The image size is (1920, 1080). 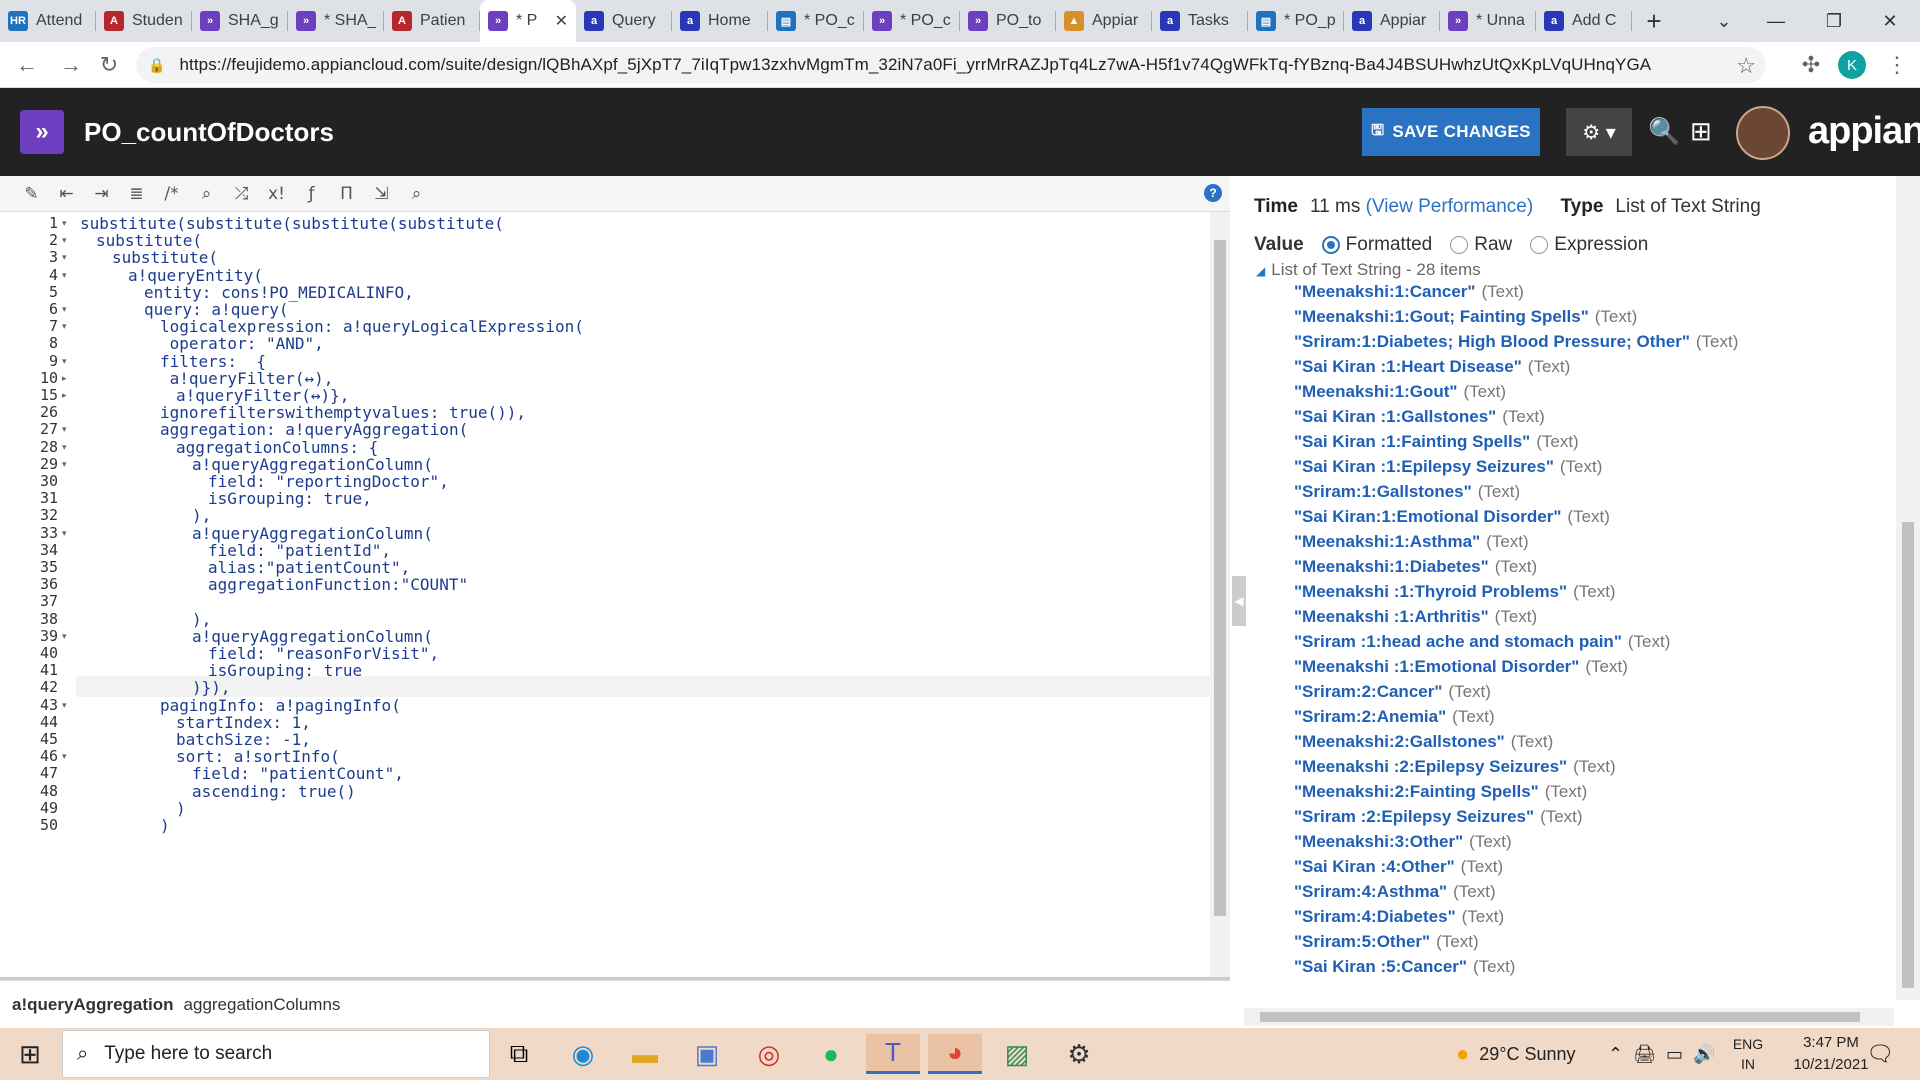 What do you see at coordinates (242, 343) in the screenshot?
I see `code-line: operator: "AND",` at bounding box center [242, 343].